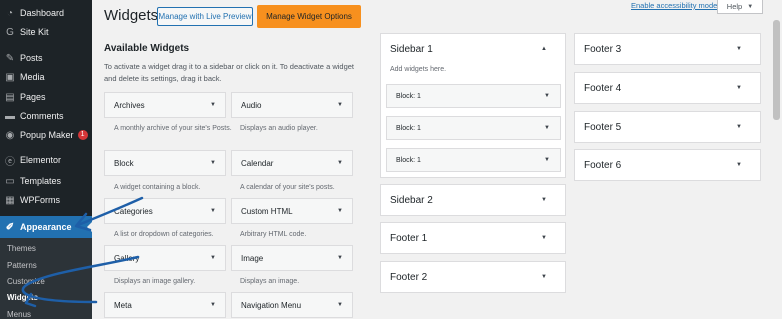 The width and height of the screenshot is (782, 319). What do you see at coordinates (257, 163) in the screenshot?
I see `widget-title: Calendar` at bounding box center [257, 163].